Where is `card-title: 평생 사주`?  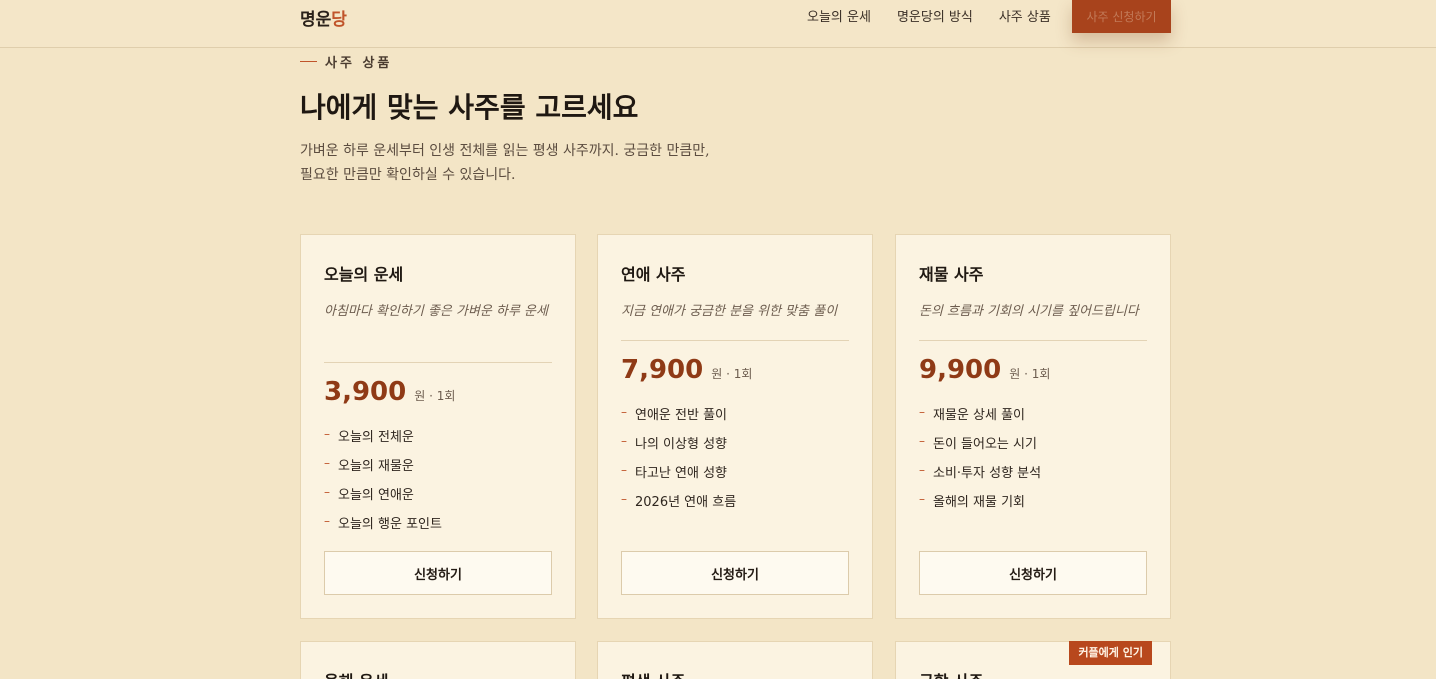 card-title: 평생 사주 is located at coordinates (653, 673).